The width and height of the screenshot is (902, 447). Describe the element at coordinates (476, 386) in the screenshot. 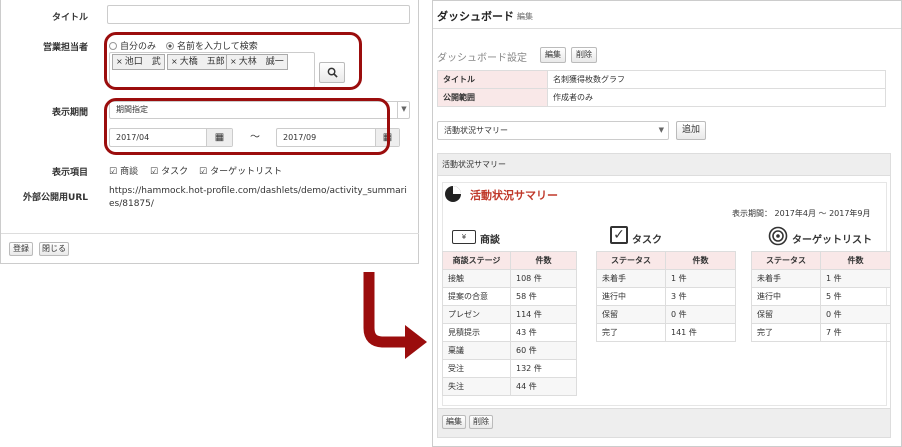

I see `table-cell: 失注` at that location.